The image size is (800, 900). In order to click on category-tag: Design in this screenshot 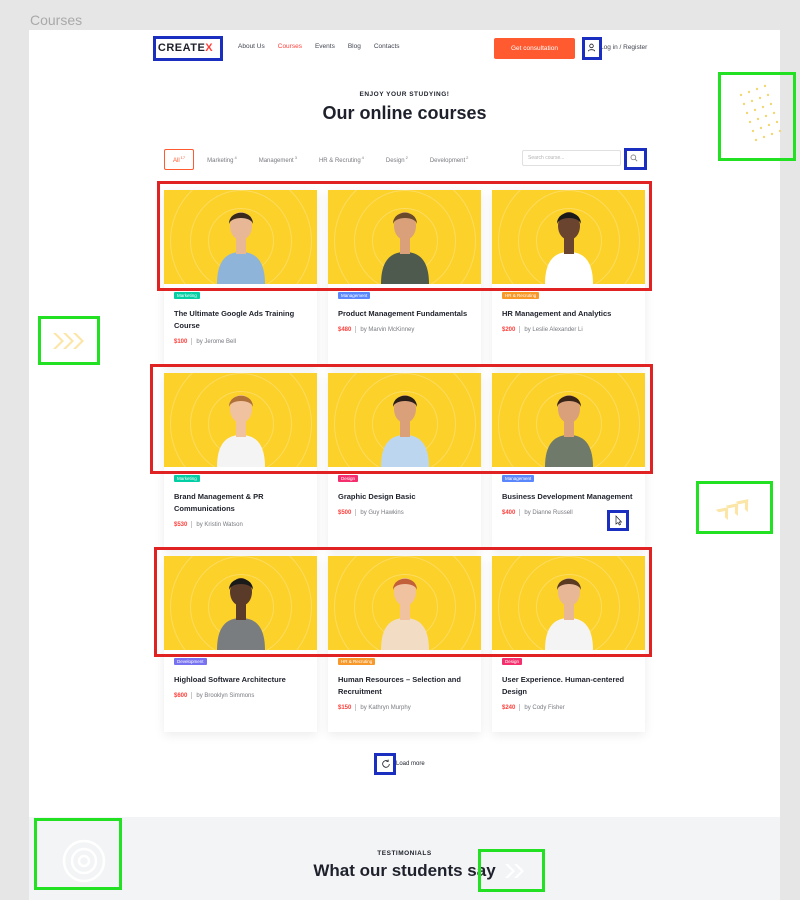, I will do `click(512, 661)`.